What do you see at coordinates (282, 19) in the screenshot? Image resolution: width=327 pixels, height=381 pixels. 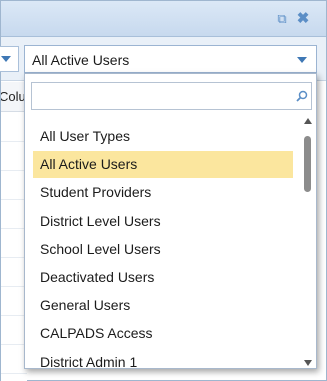 I see `popout-icon: ⧉` at bounding box center [282, 19].